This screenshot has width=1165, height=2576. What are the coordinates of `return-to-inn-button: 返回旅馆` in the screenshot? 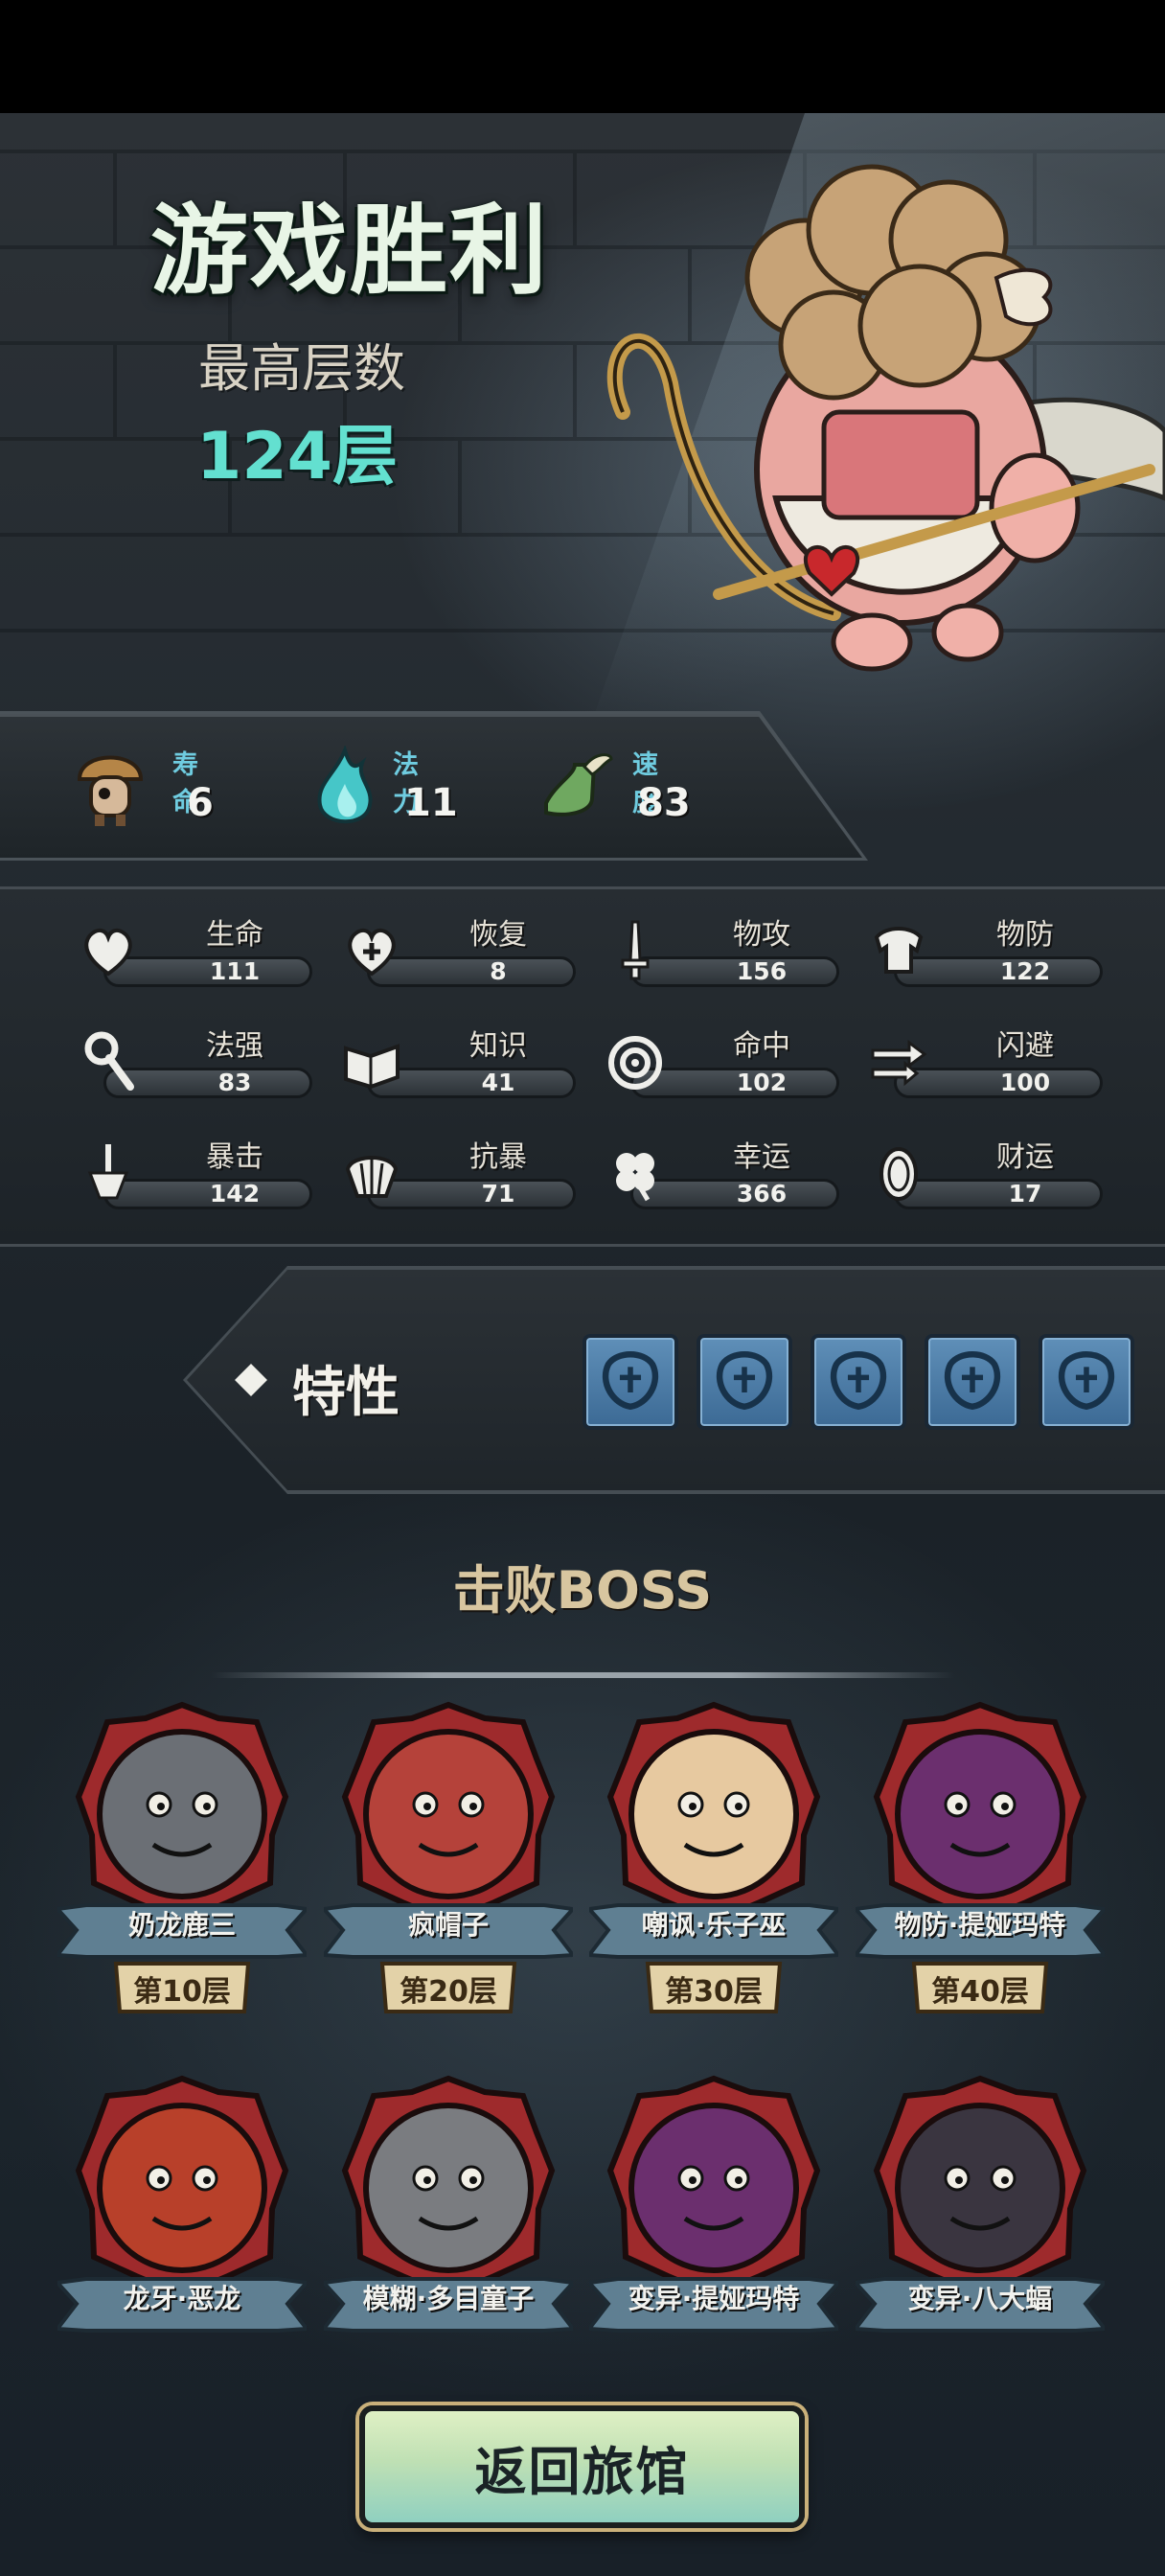 It's located at (582, 2466).